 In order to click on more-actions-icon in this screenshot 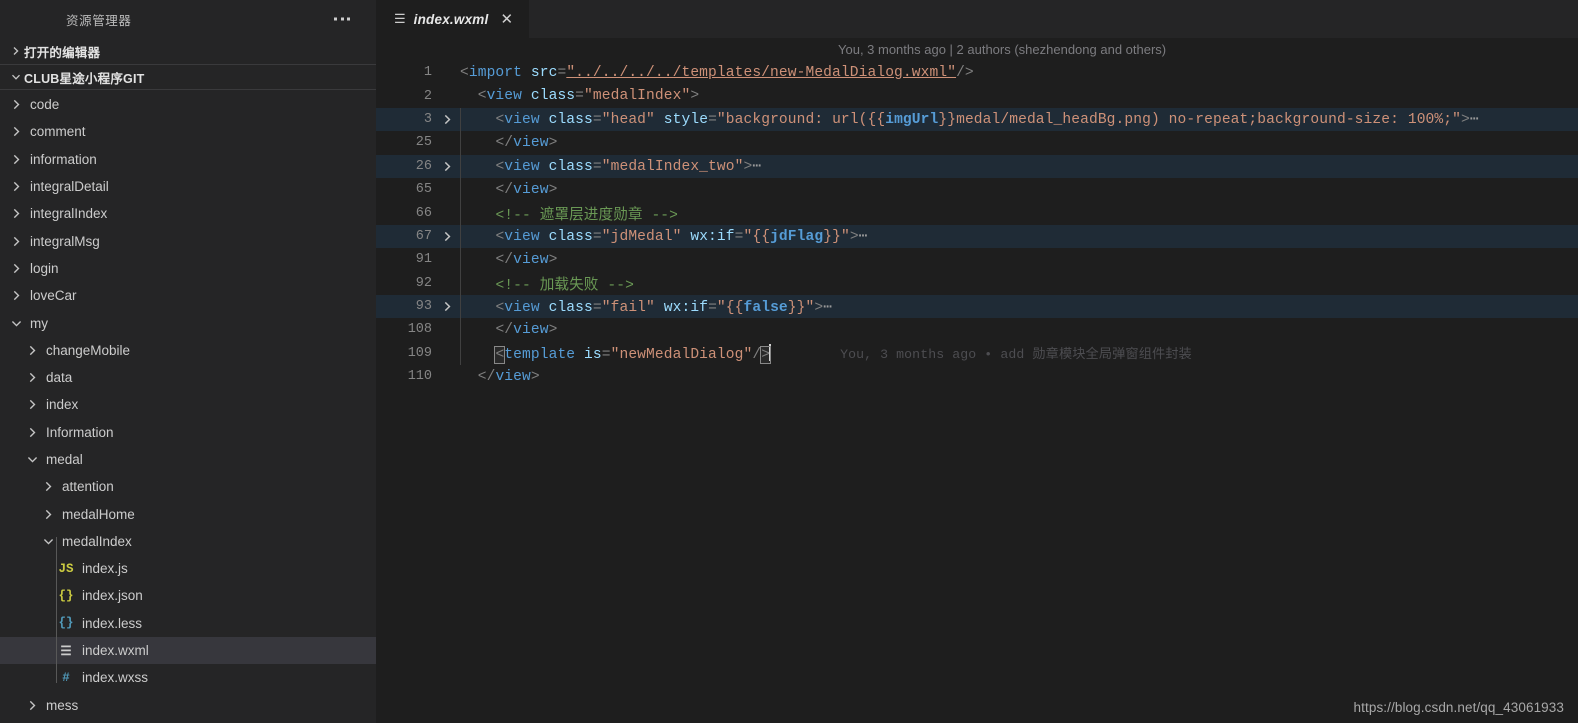, I will do `click(342, 19)`.